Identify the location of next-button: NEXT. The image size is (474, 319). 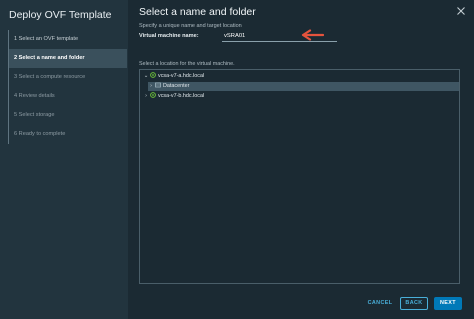
(448, 303).